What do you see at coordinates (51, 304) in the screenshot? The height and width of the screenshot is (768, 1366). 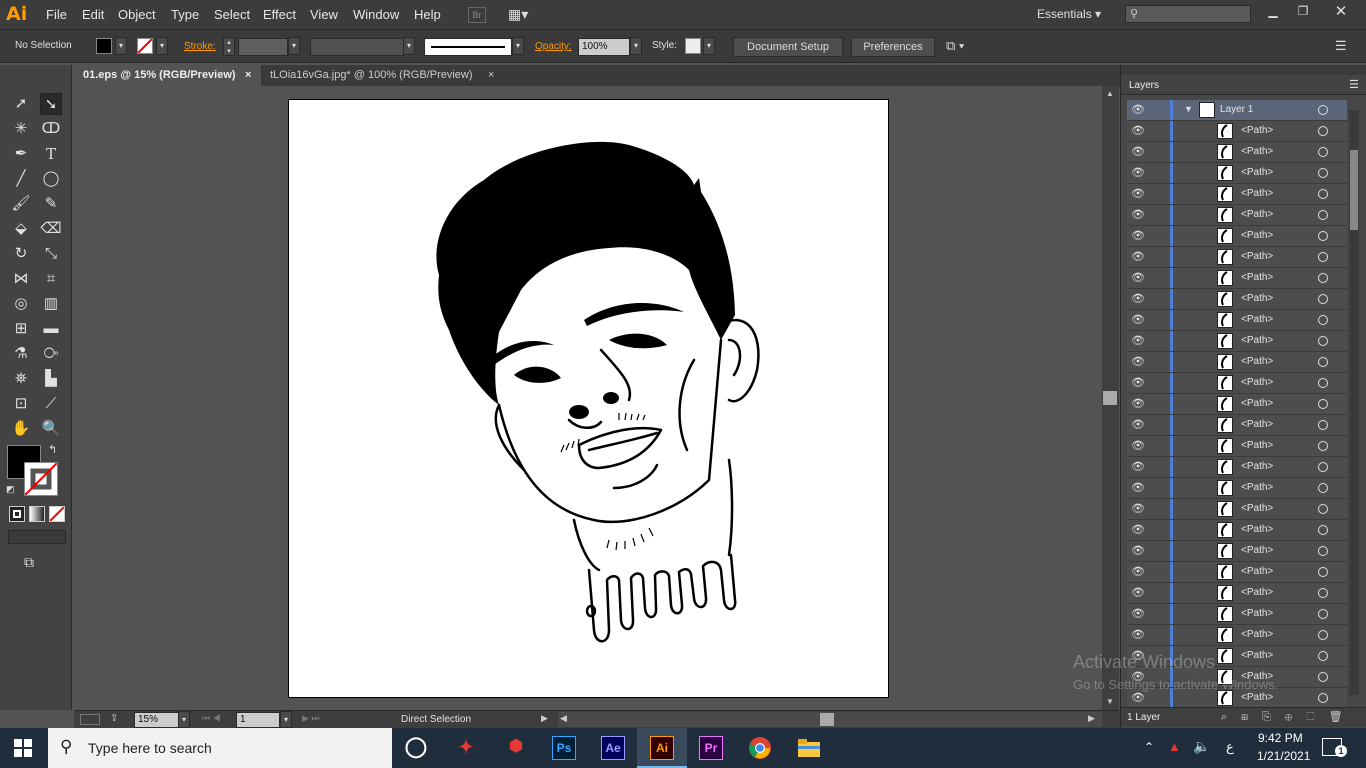 I see `perspective-grid-tool-icon: ▥` at bounding box center [51, 304].